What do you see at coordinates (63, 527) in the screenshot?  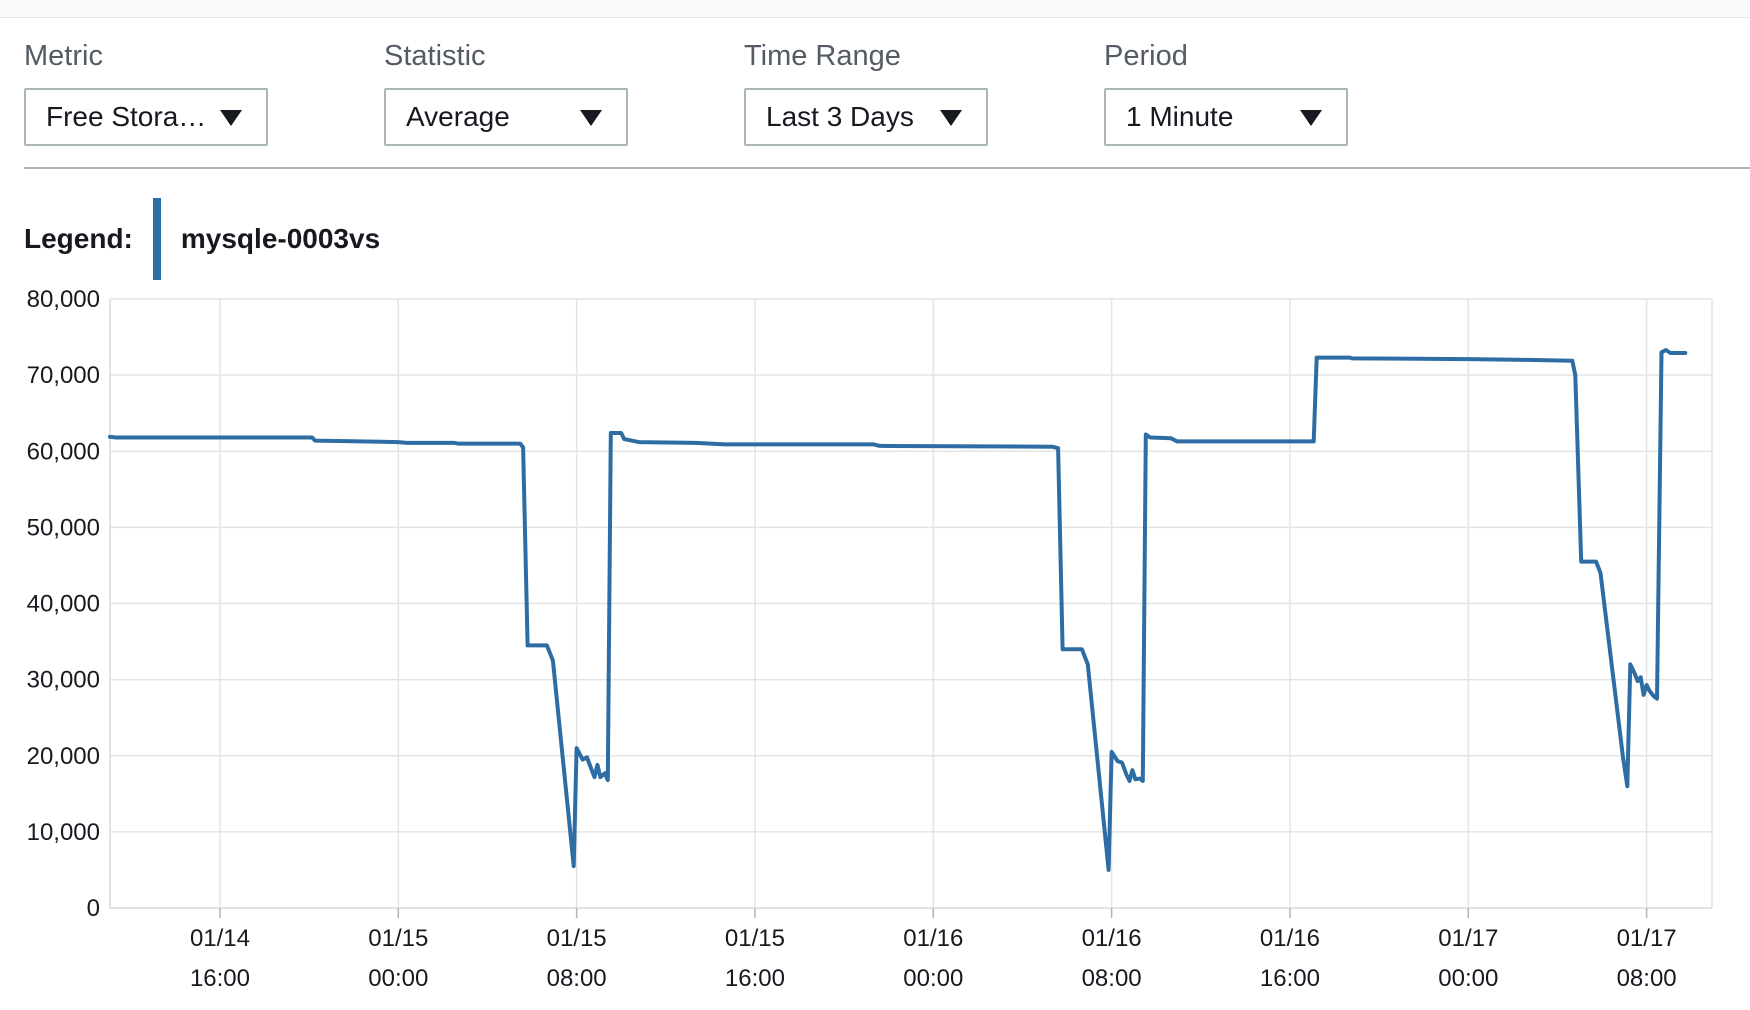 I see `y-tick-label: 50,000` at bounding box center [63, 527].